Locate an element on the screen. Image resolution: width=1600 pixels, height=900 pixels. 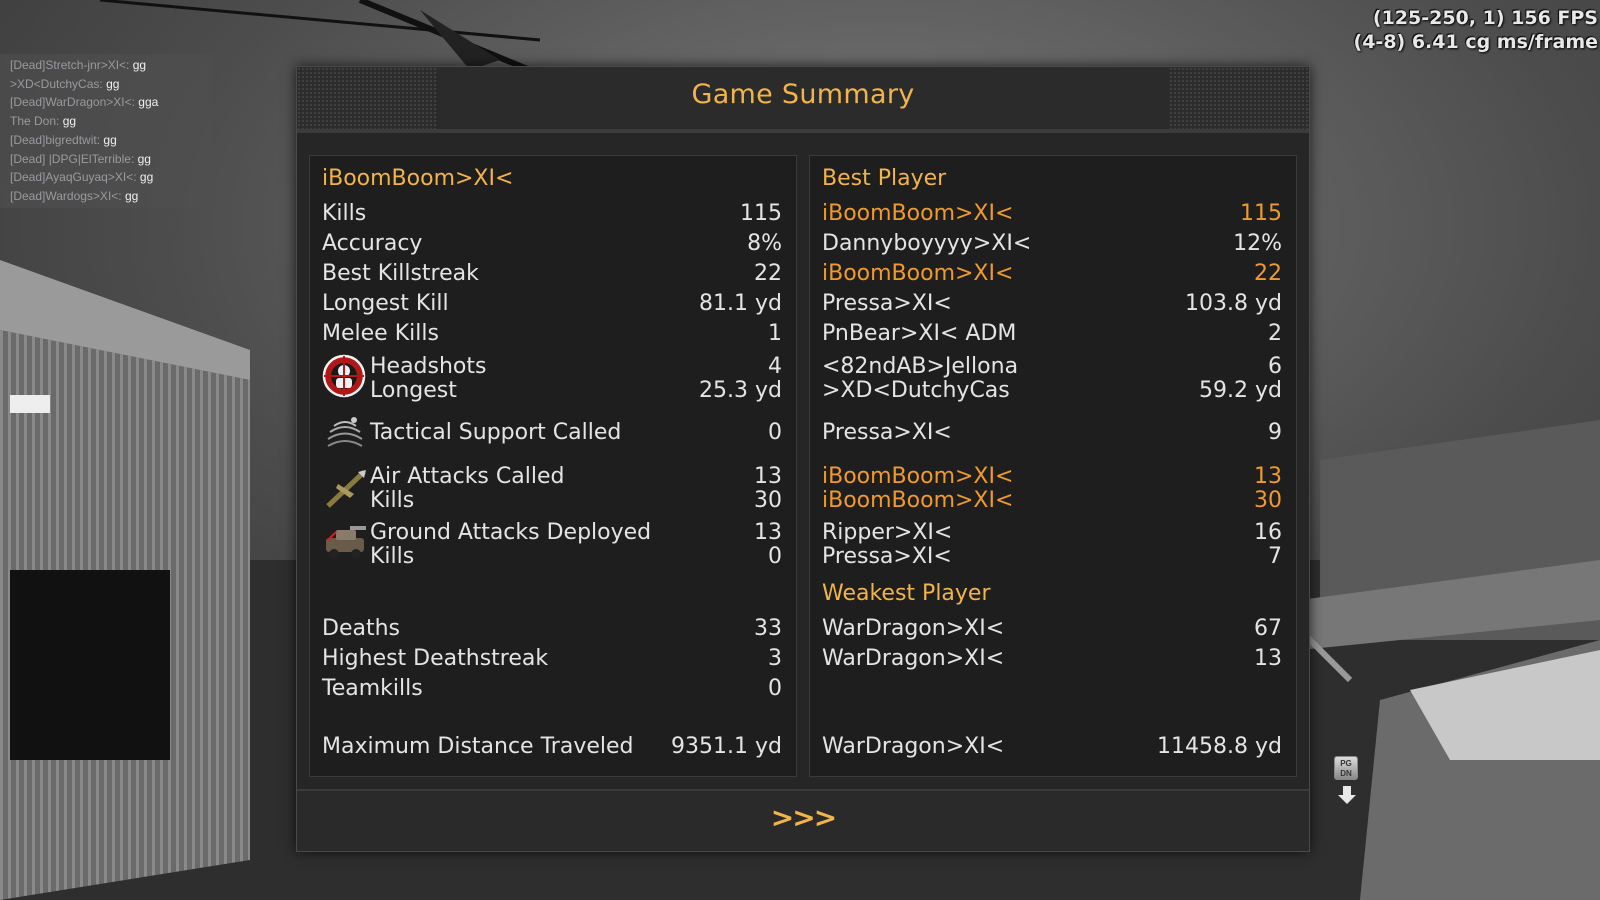
stat-row-ground-kills: Kills 0 is located at coordinates (576, 556).